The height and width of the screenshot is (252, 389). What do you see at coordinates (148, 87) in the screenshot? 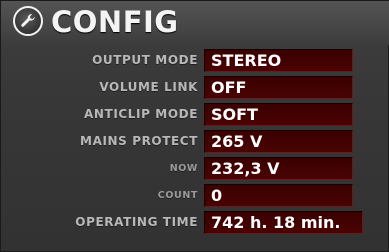
I see `volume-link-label: VOLUME LINK` at bounding box center [148, 87].